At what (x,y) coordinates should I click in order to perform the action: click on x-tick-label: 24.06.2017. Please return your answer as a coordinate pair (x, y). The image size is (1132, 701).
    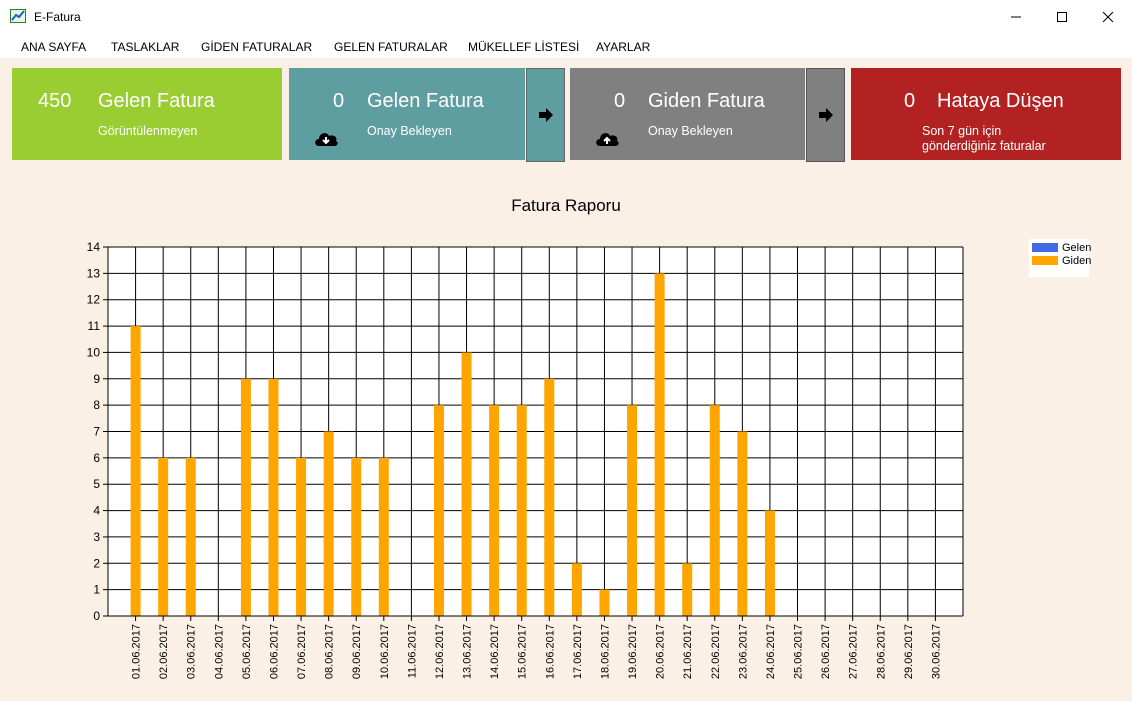
    Looking at the image, I should click on (771, 651).